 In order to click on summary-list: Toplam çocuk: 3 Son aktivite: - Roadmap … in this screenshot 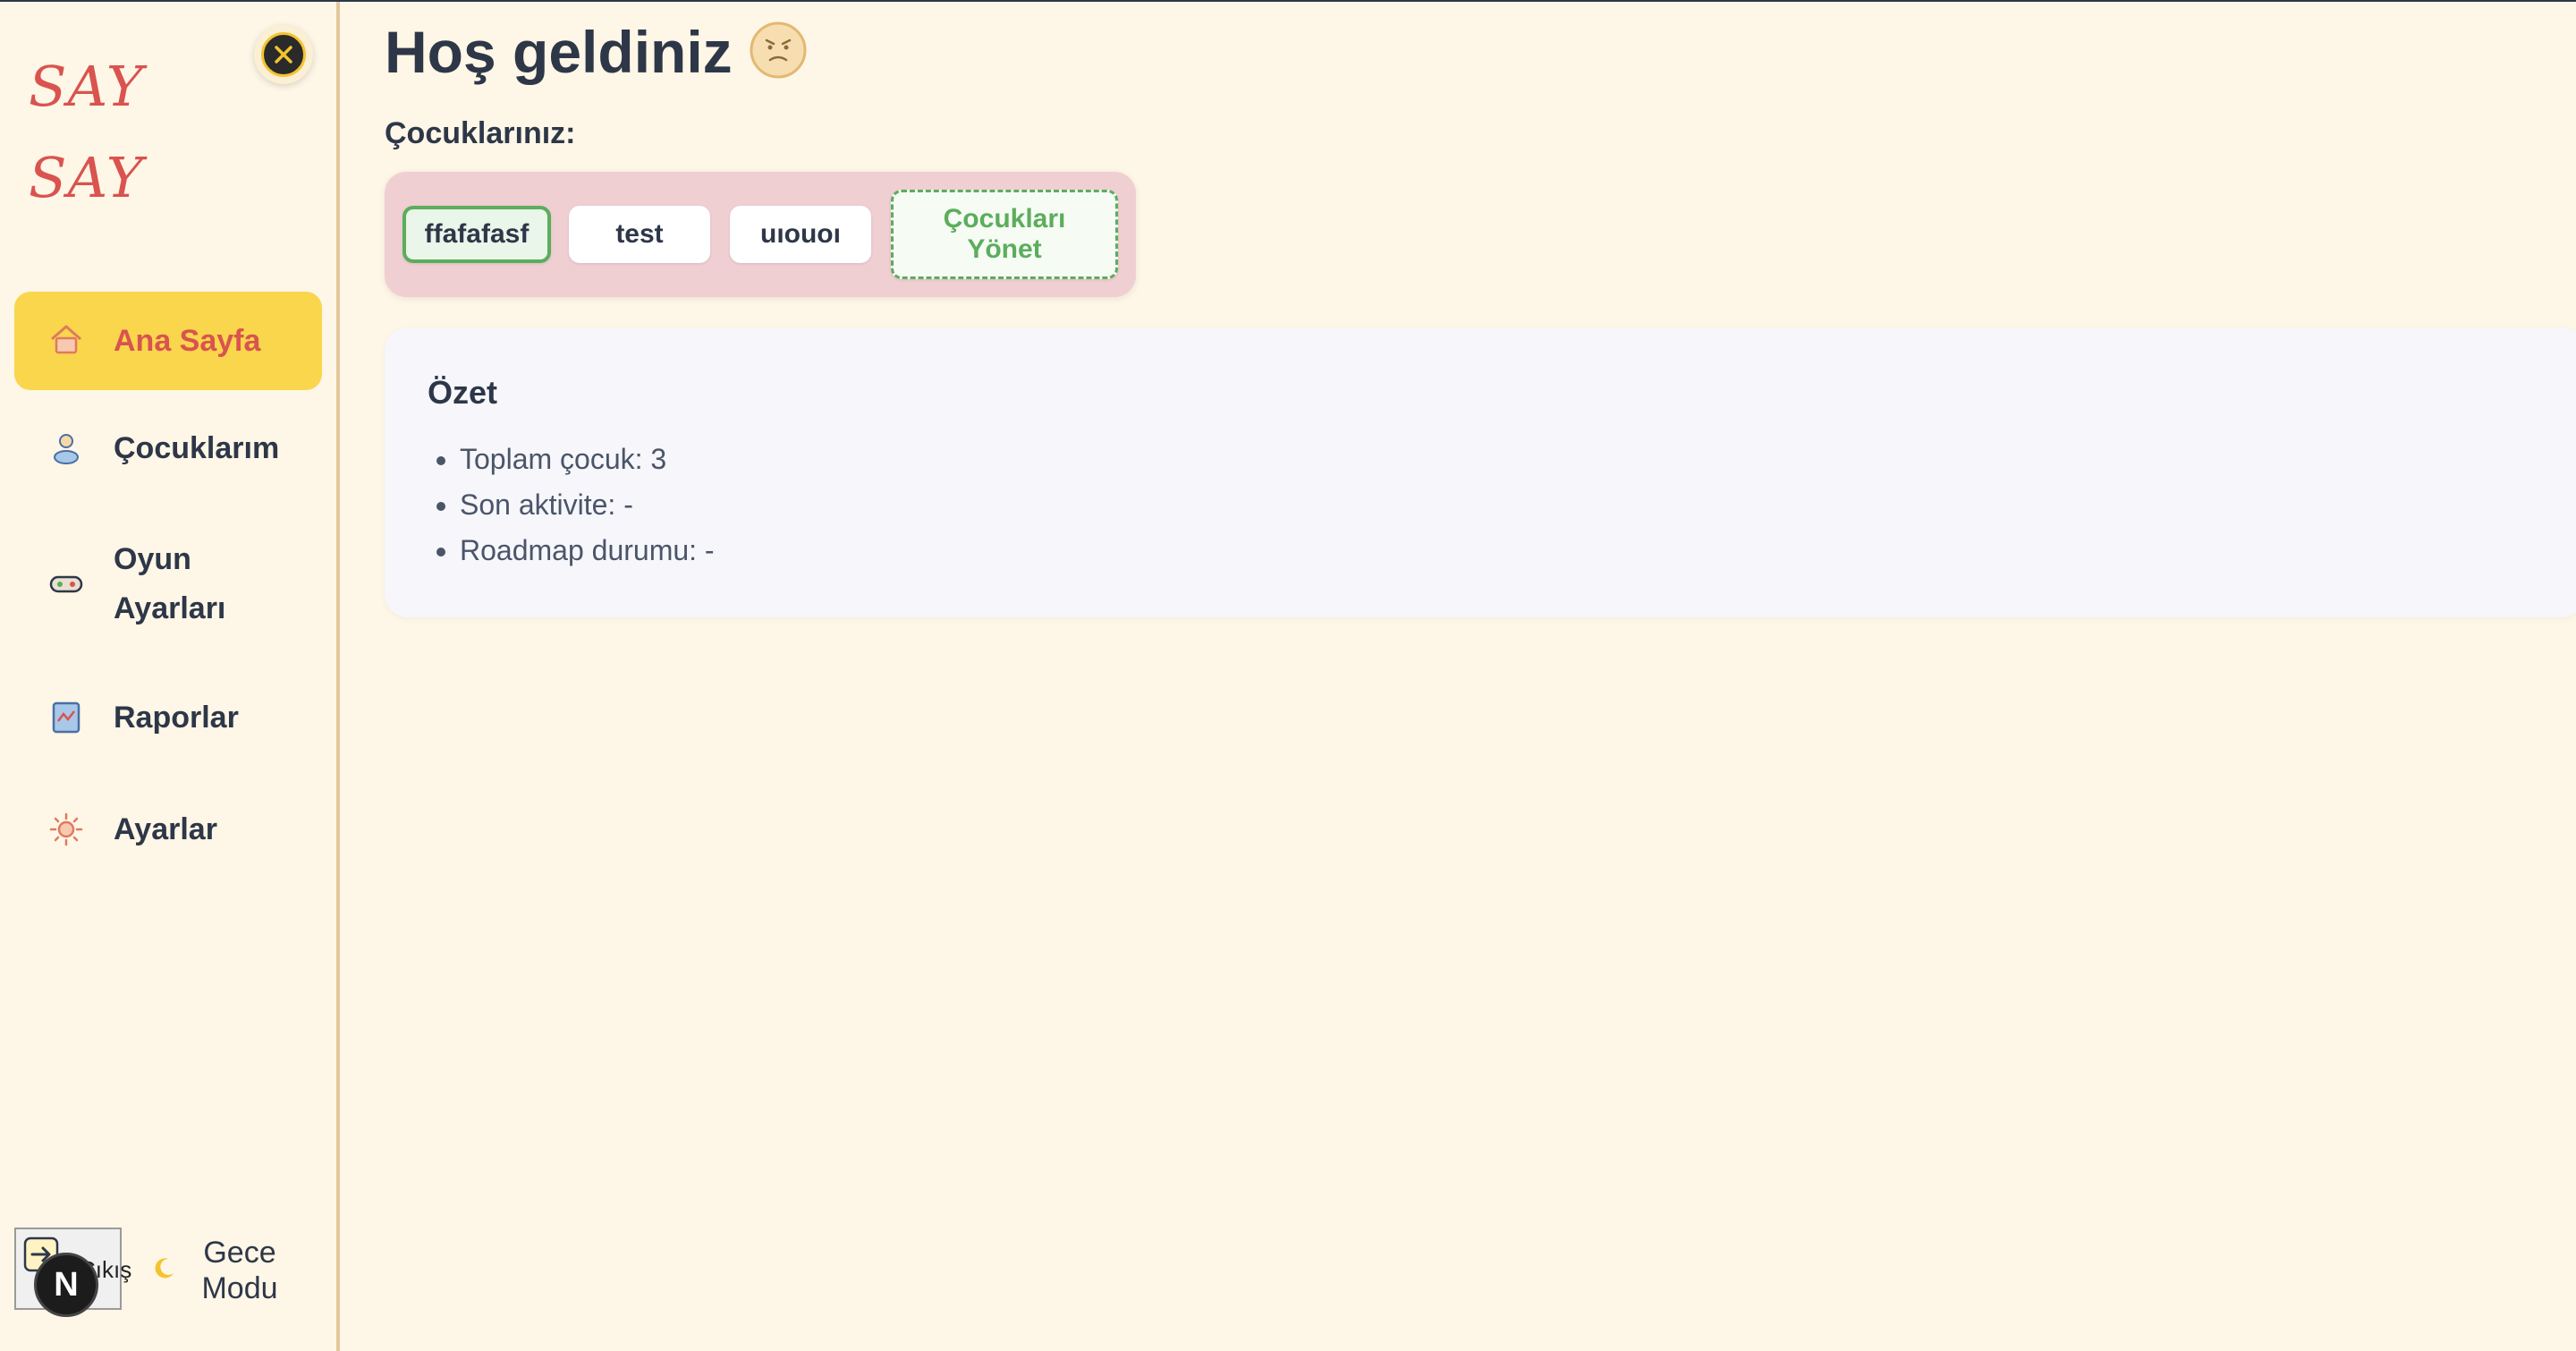, I will do `click(571, 506)`.